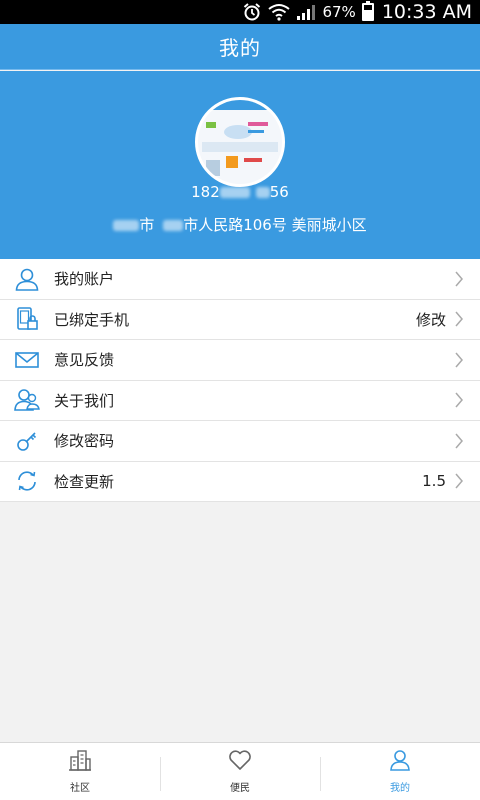 This screenshot has height=800, width=480. I want to click on address: 市 市人民路106号 美丽城小区, so click(240, 224).